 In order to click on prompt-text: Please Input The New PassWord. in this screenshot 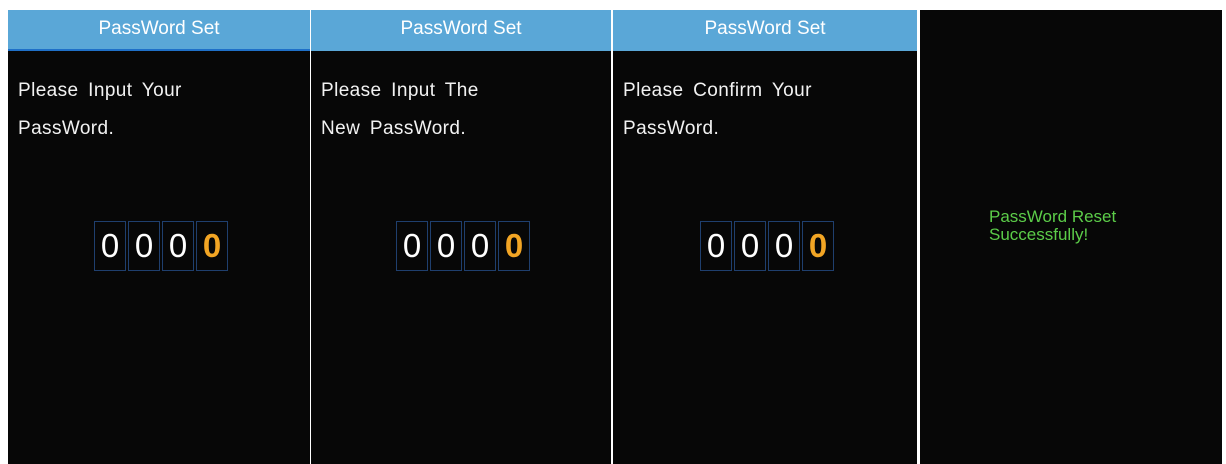, I will do `click(400, 110)`.